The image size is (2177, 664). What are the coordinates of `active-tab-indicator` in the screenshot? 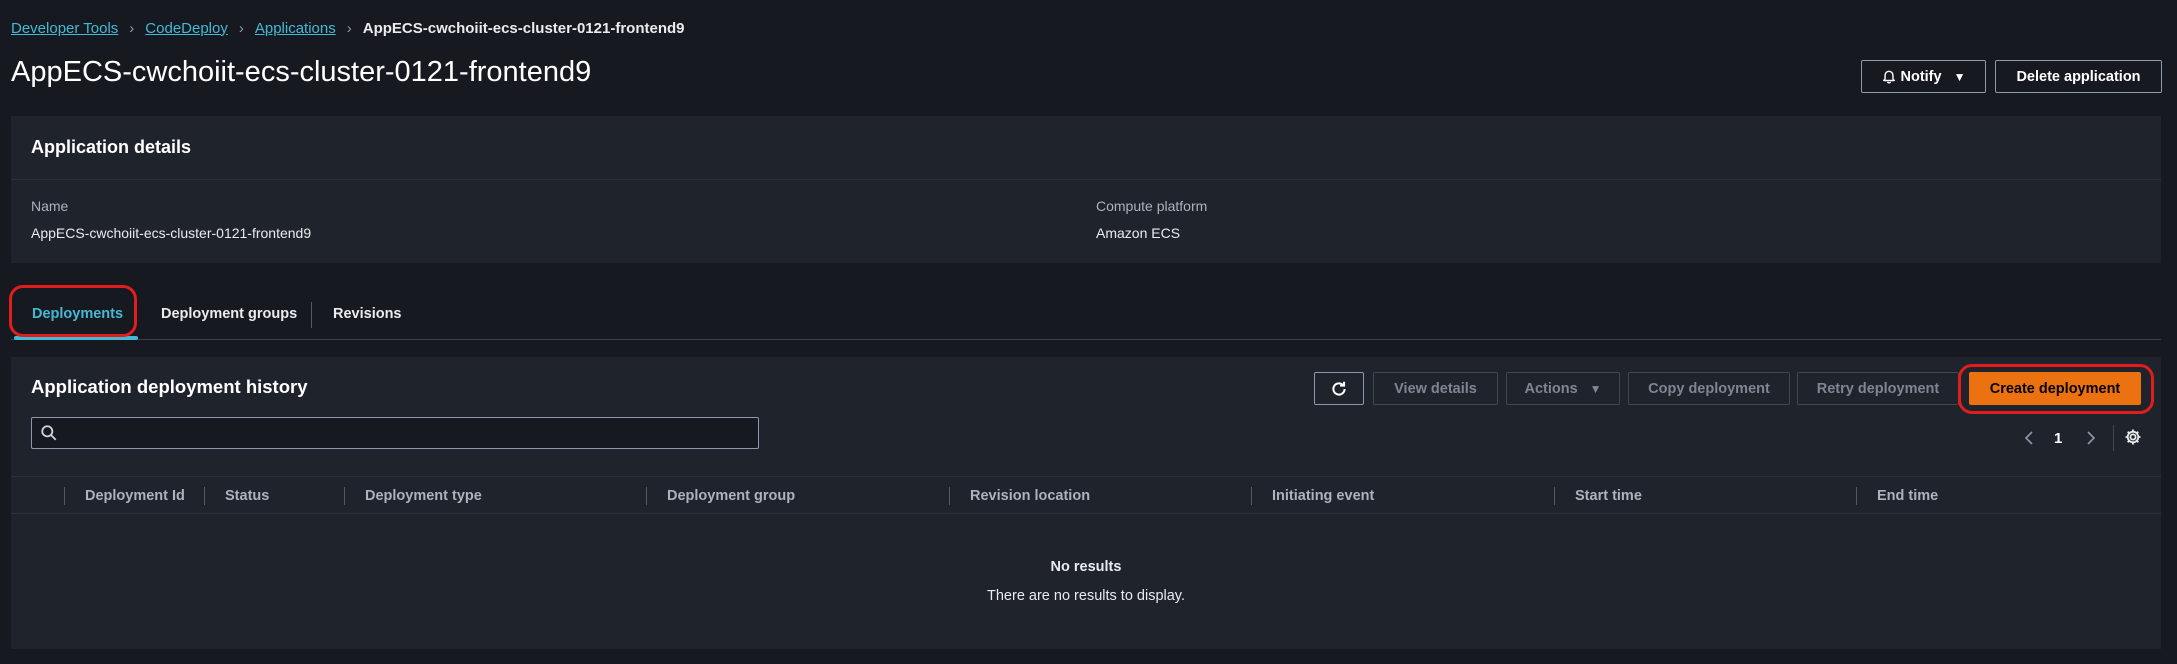 It's located at (76, 338).